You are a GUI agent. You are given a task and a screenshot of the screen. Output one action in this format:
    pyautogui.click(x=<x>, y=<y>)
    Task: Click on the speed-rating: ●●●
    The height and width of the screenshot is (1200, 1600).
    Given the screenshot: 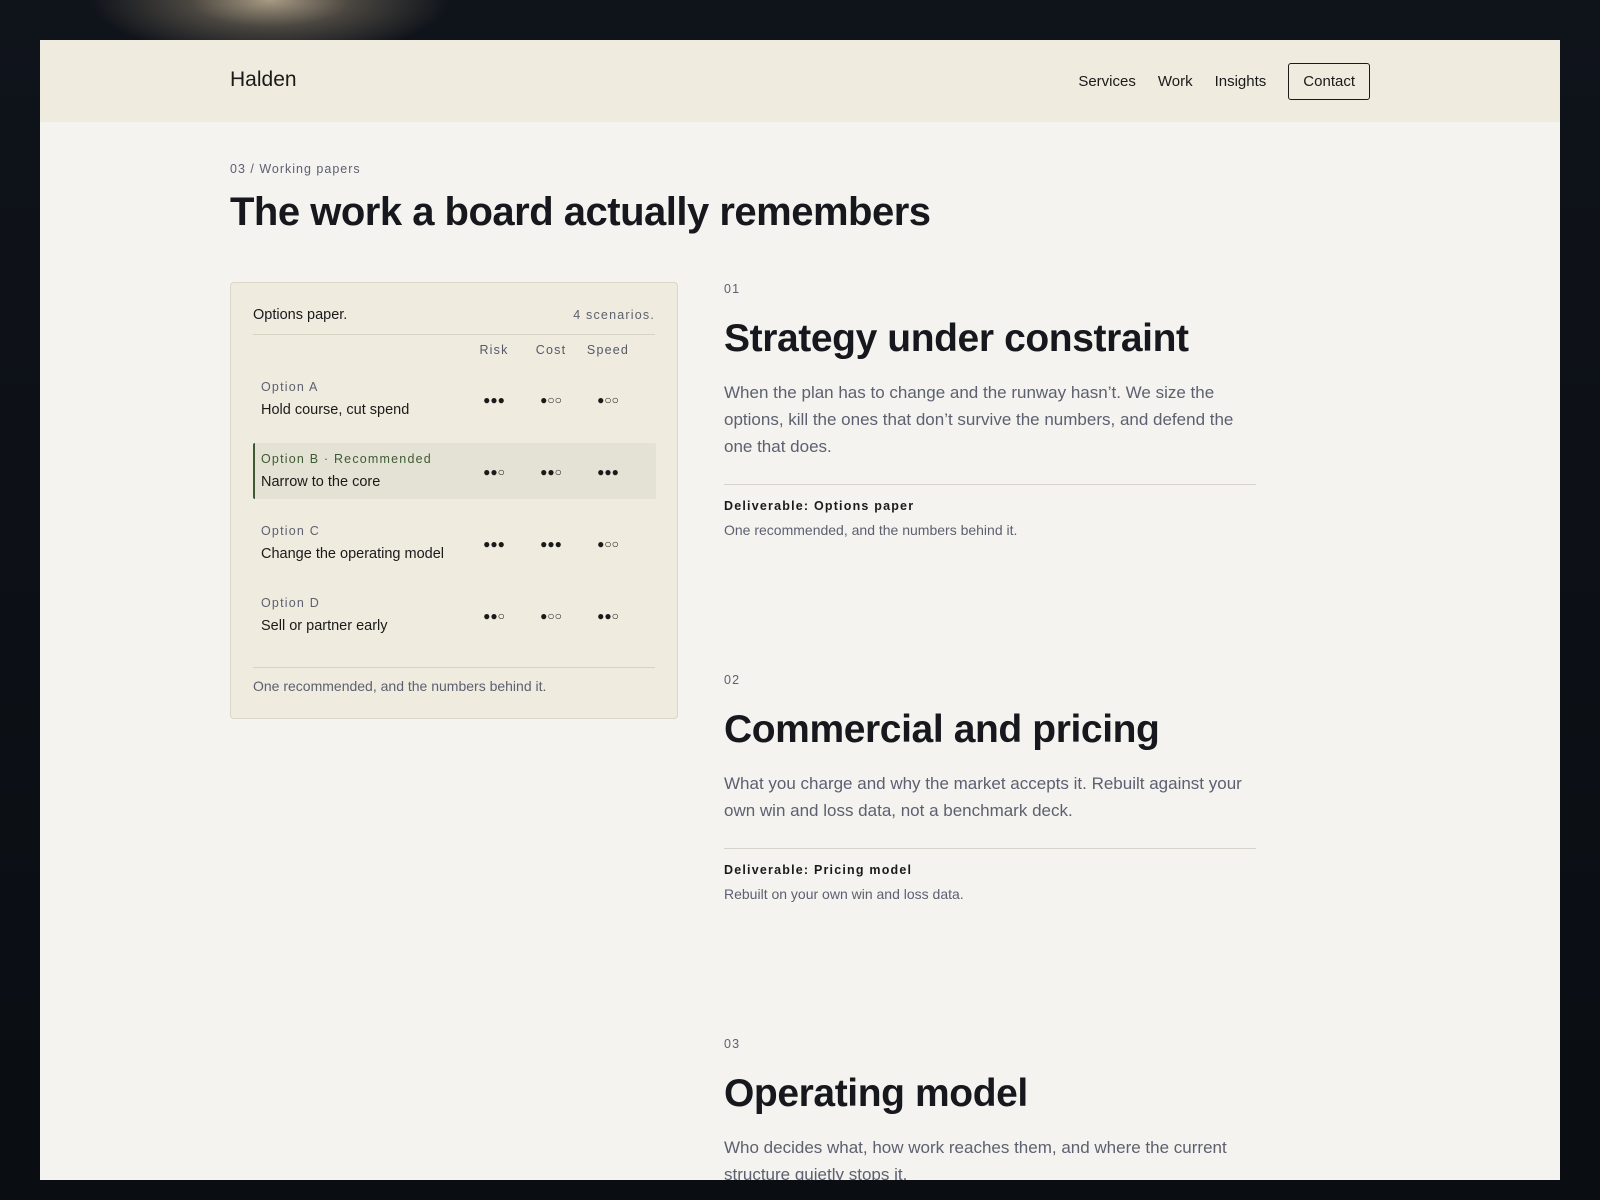 What is the action you would take?
    pyautogui.click(x=608, y=472)
    